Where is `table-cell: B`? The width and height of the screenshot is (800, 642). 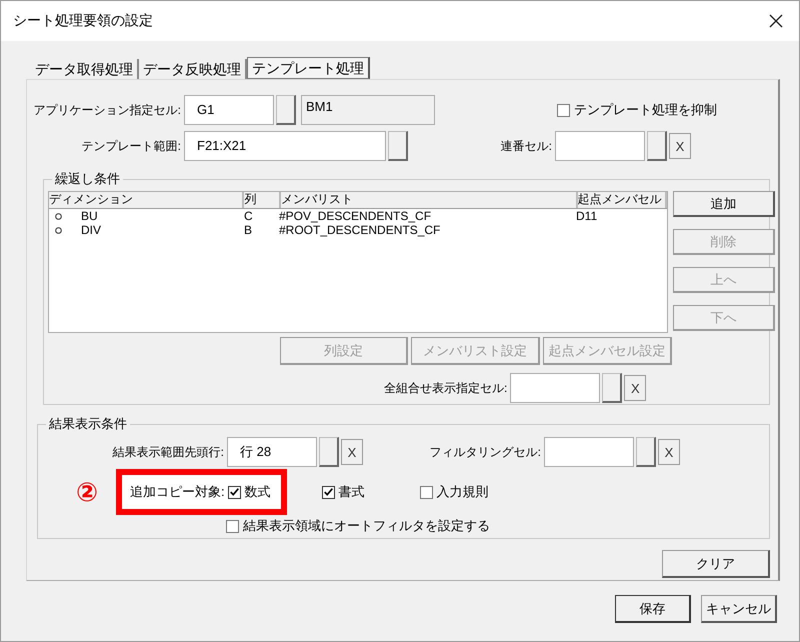 table-cell: B is located at coordinates (248, 230).